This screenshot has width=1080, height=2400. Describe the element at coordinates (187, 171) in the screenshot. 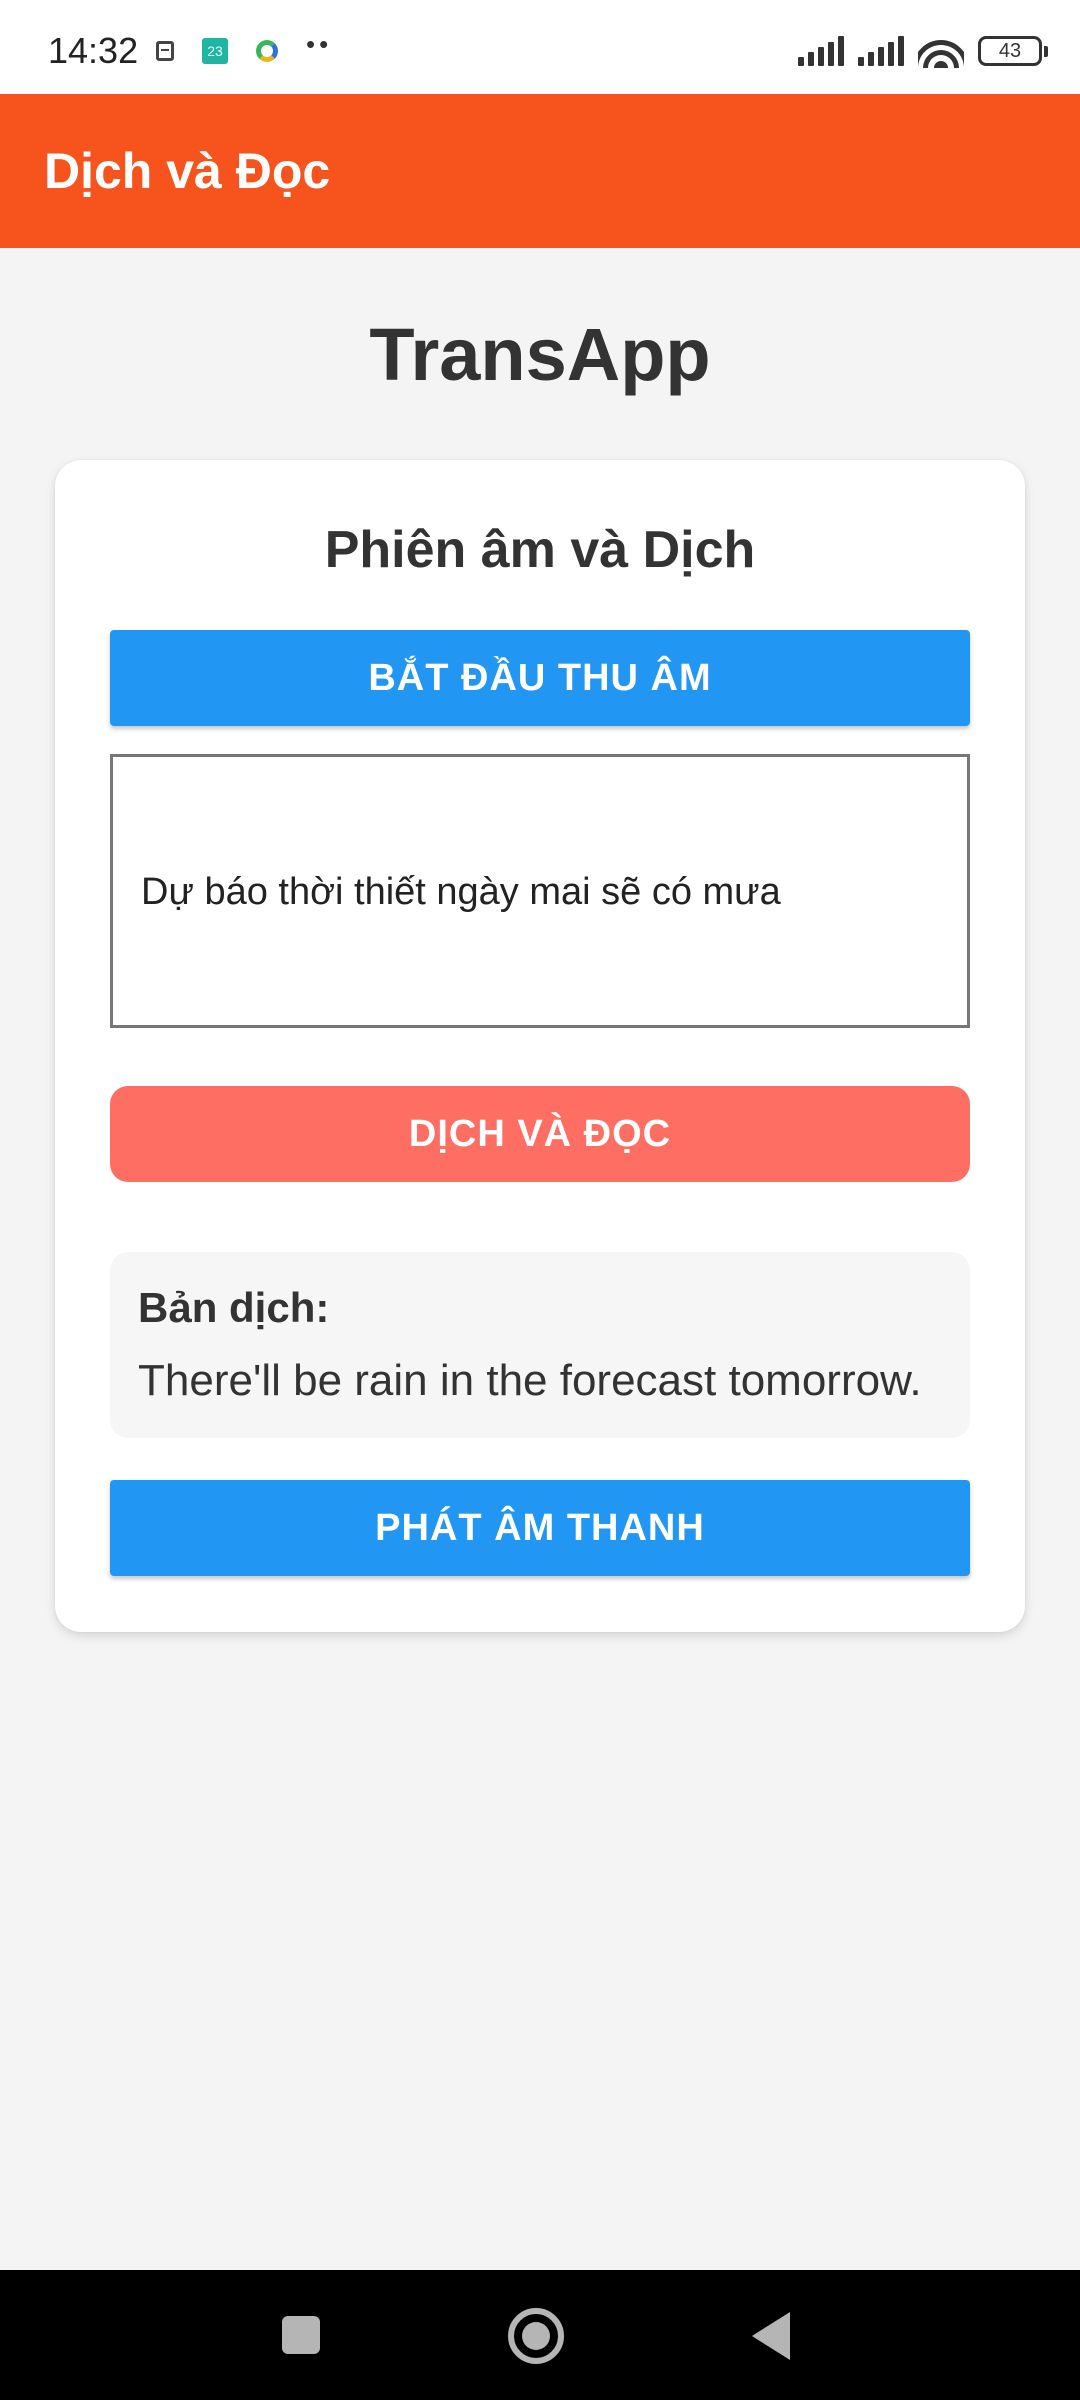

I see `app-bar-title: Dịch và Đọc` at that location.